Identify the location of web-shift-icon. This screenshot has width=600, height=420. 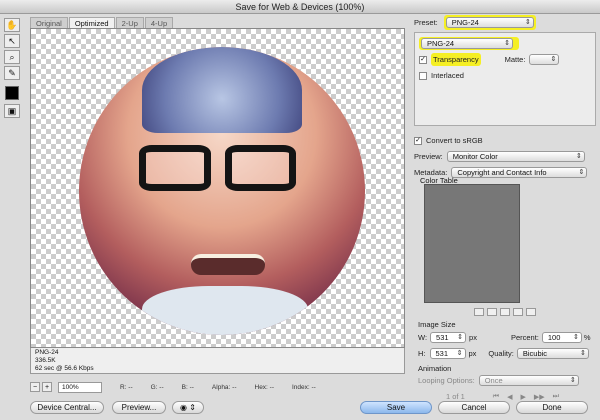
(505, 312).